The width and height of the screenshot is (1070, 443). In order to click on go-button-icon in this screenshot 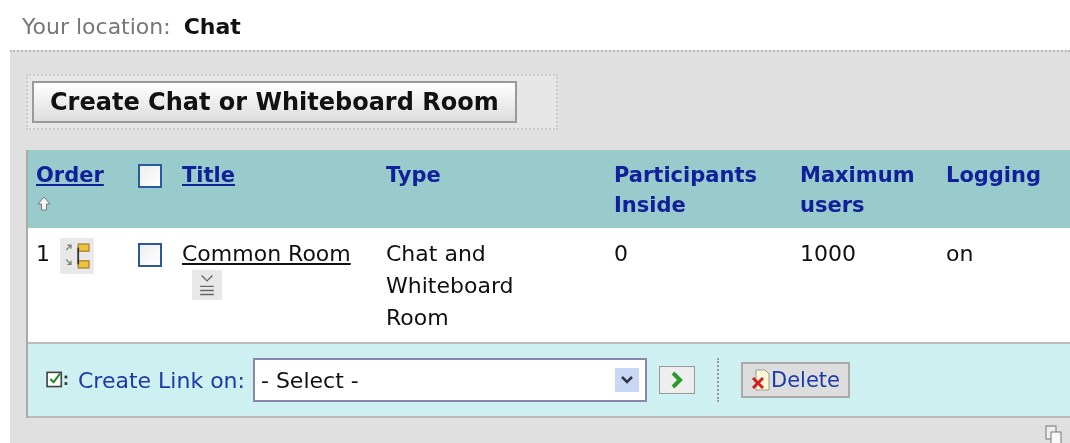, I will do `click(676, 380)`.